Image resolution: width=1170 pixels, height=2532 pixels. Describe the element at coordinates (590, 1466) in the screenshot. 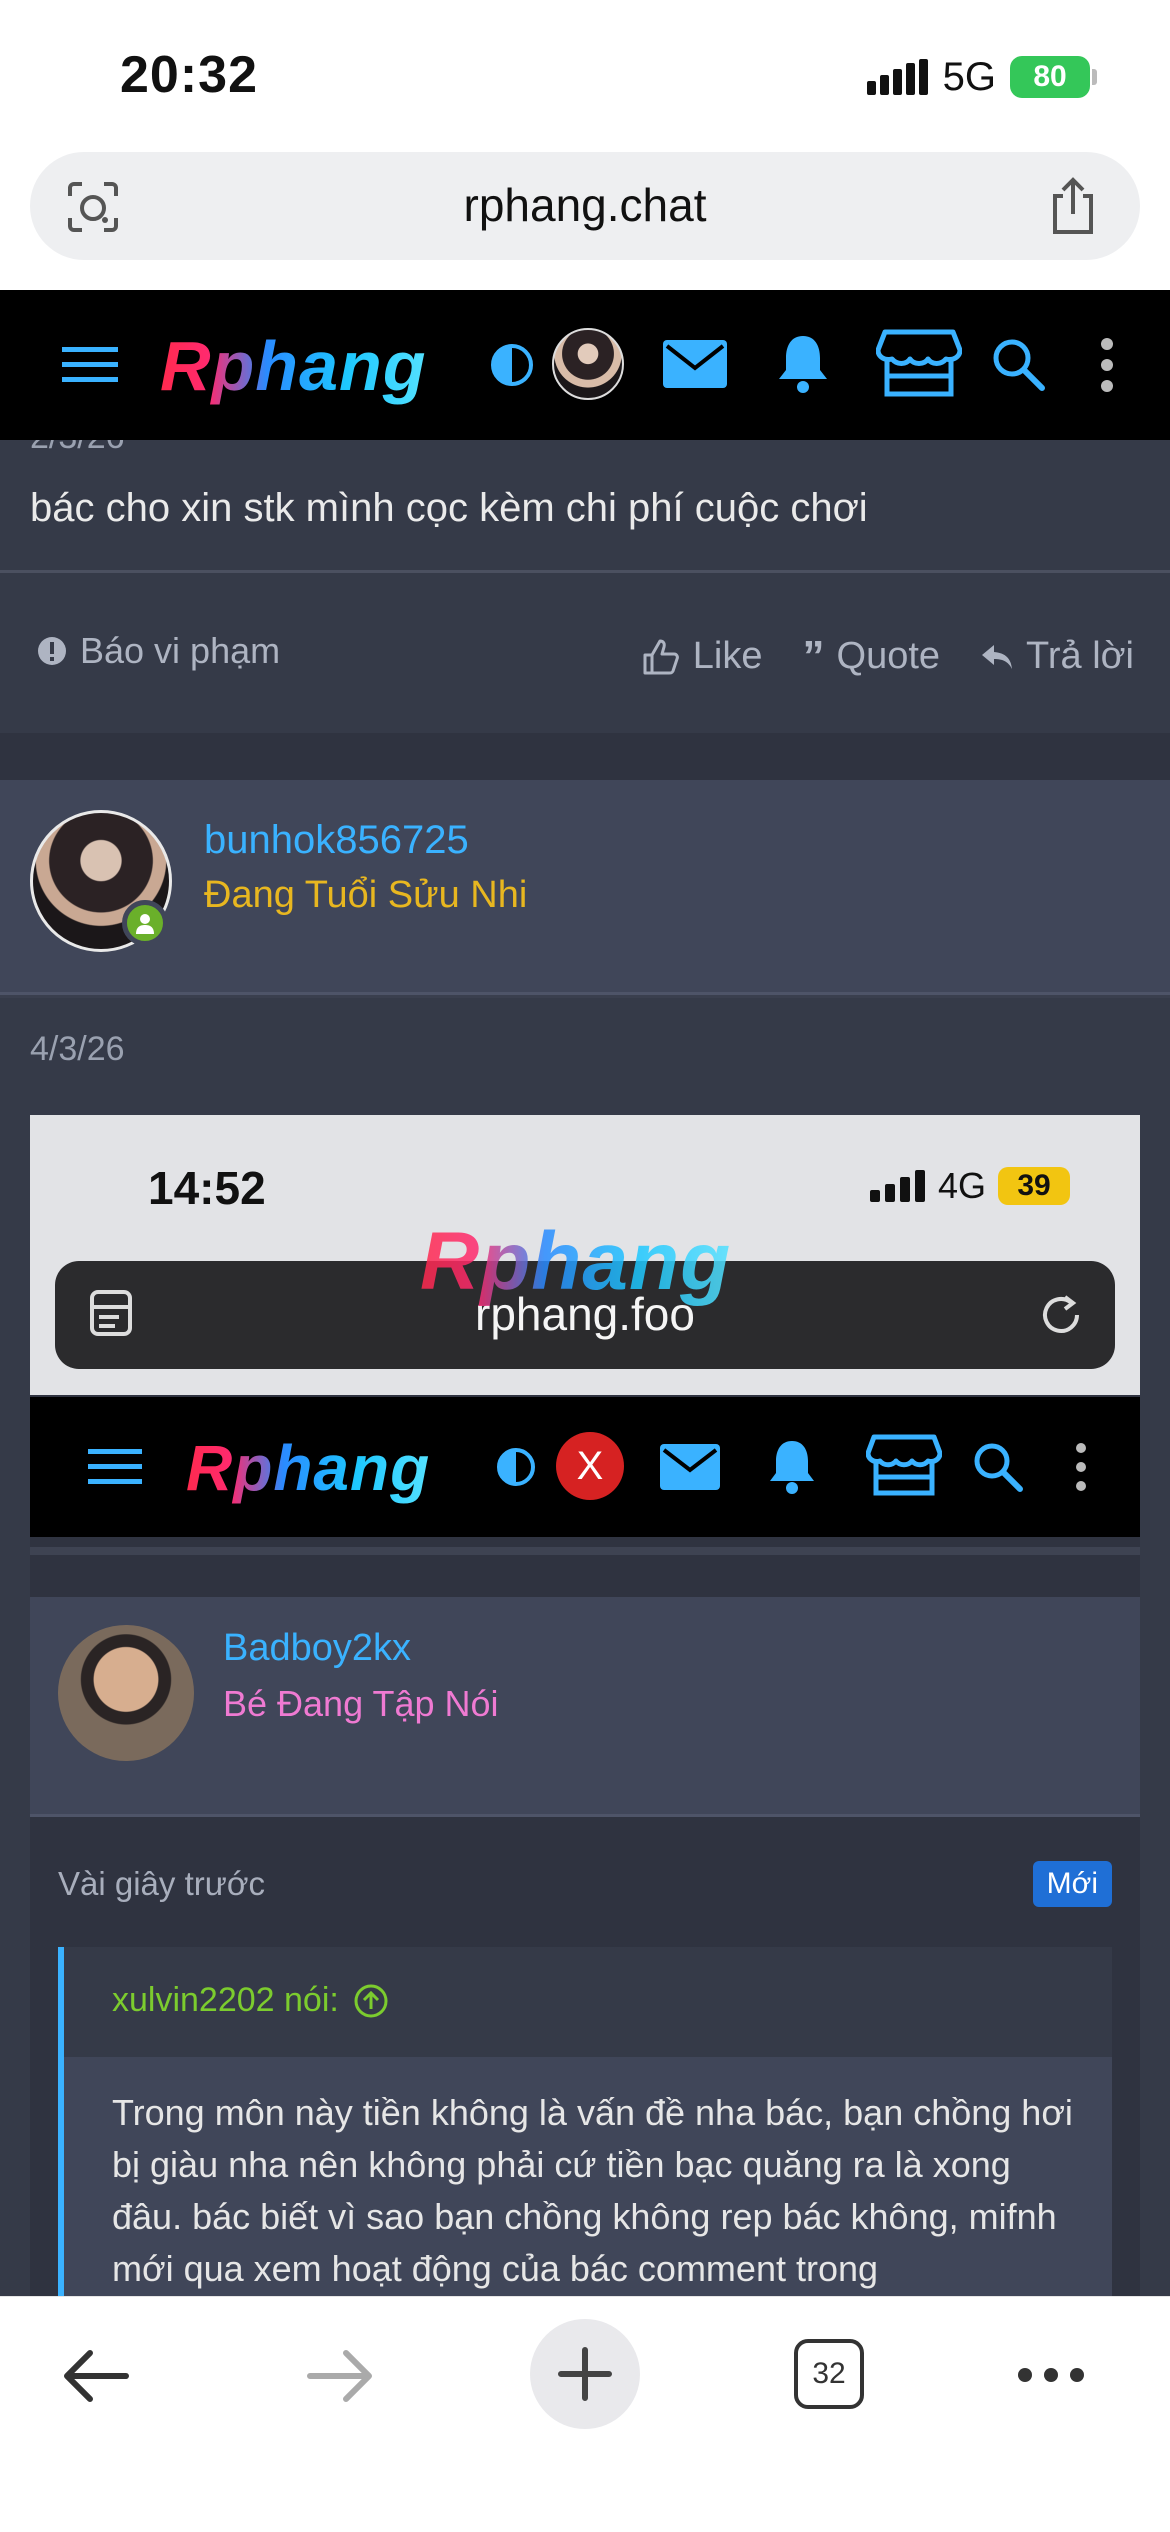

I see `avatar: X` at that location.